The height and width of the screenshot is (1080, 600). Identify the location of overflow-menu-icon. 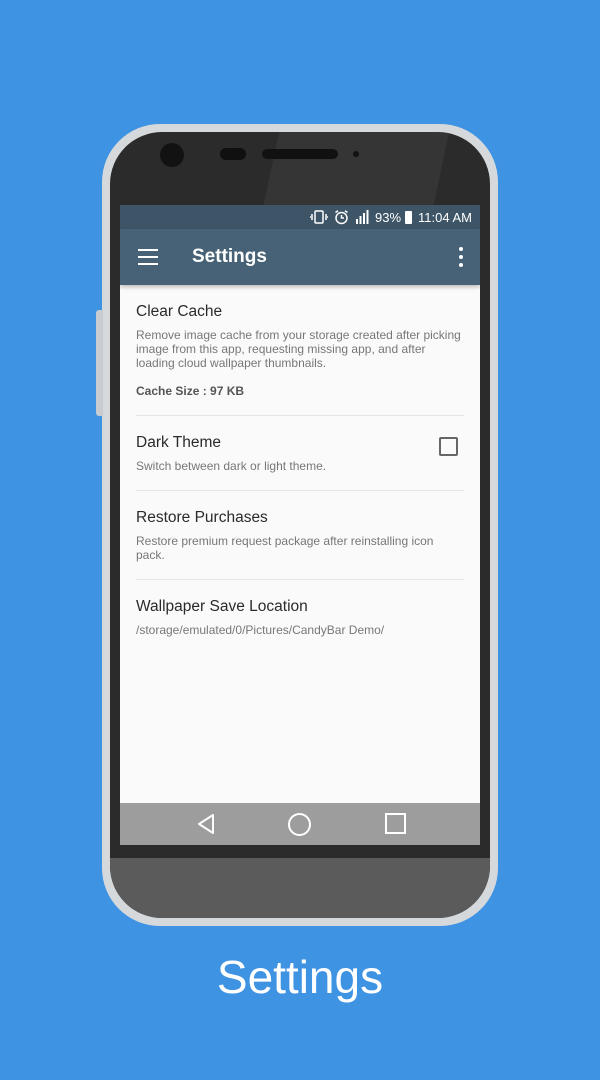
(461, 257).